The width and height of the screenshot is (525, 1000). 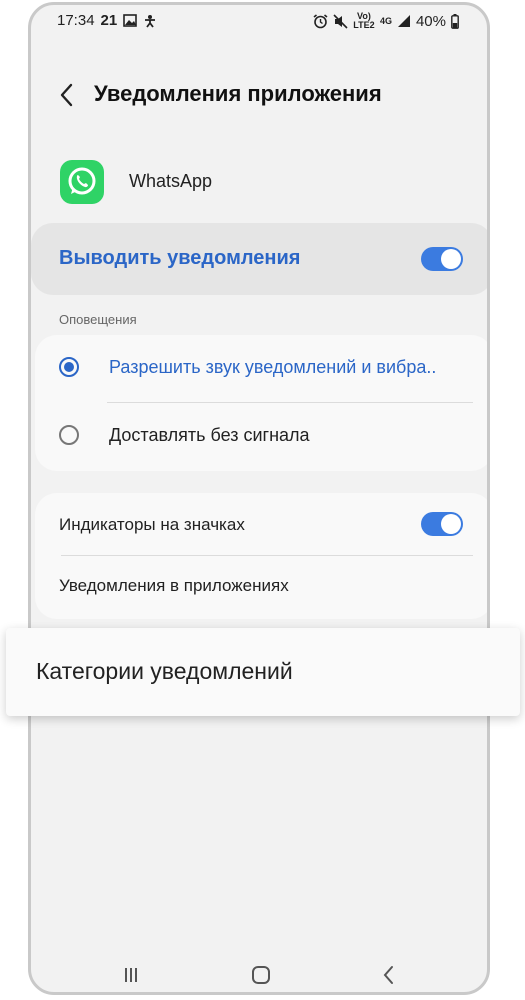 What do you see at coordinates (171, 181) in the screenshot?
I see `app-name: WhatsApp` at bounding box center [171, 181].